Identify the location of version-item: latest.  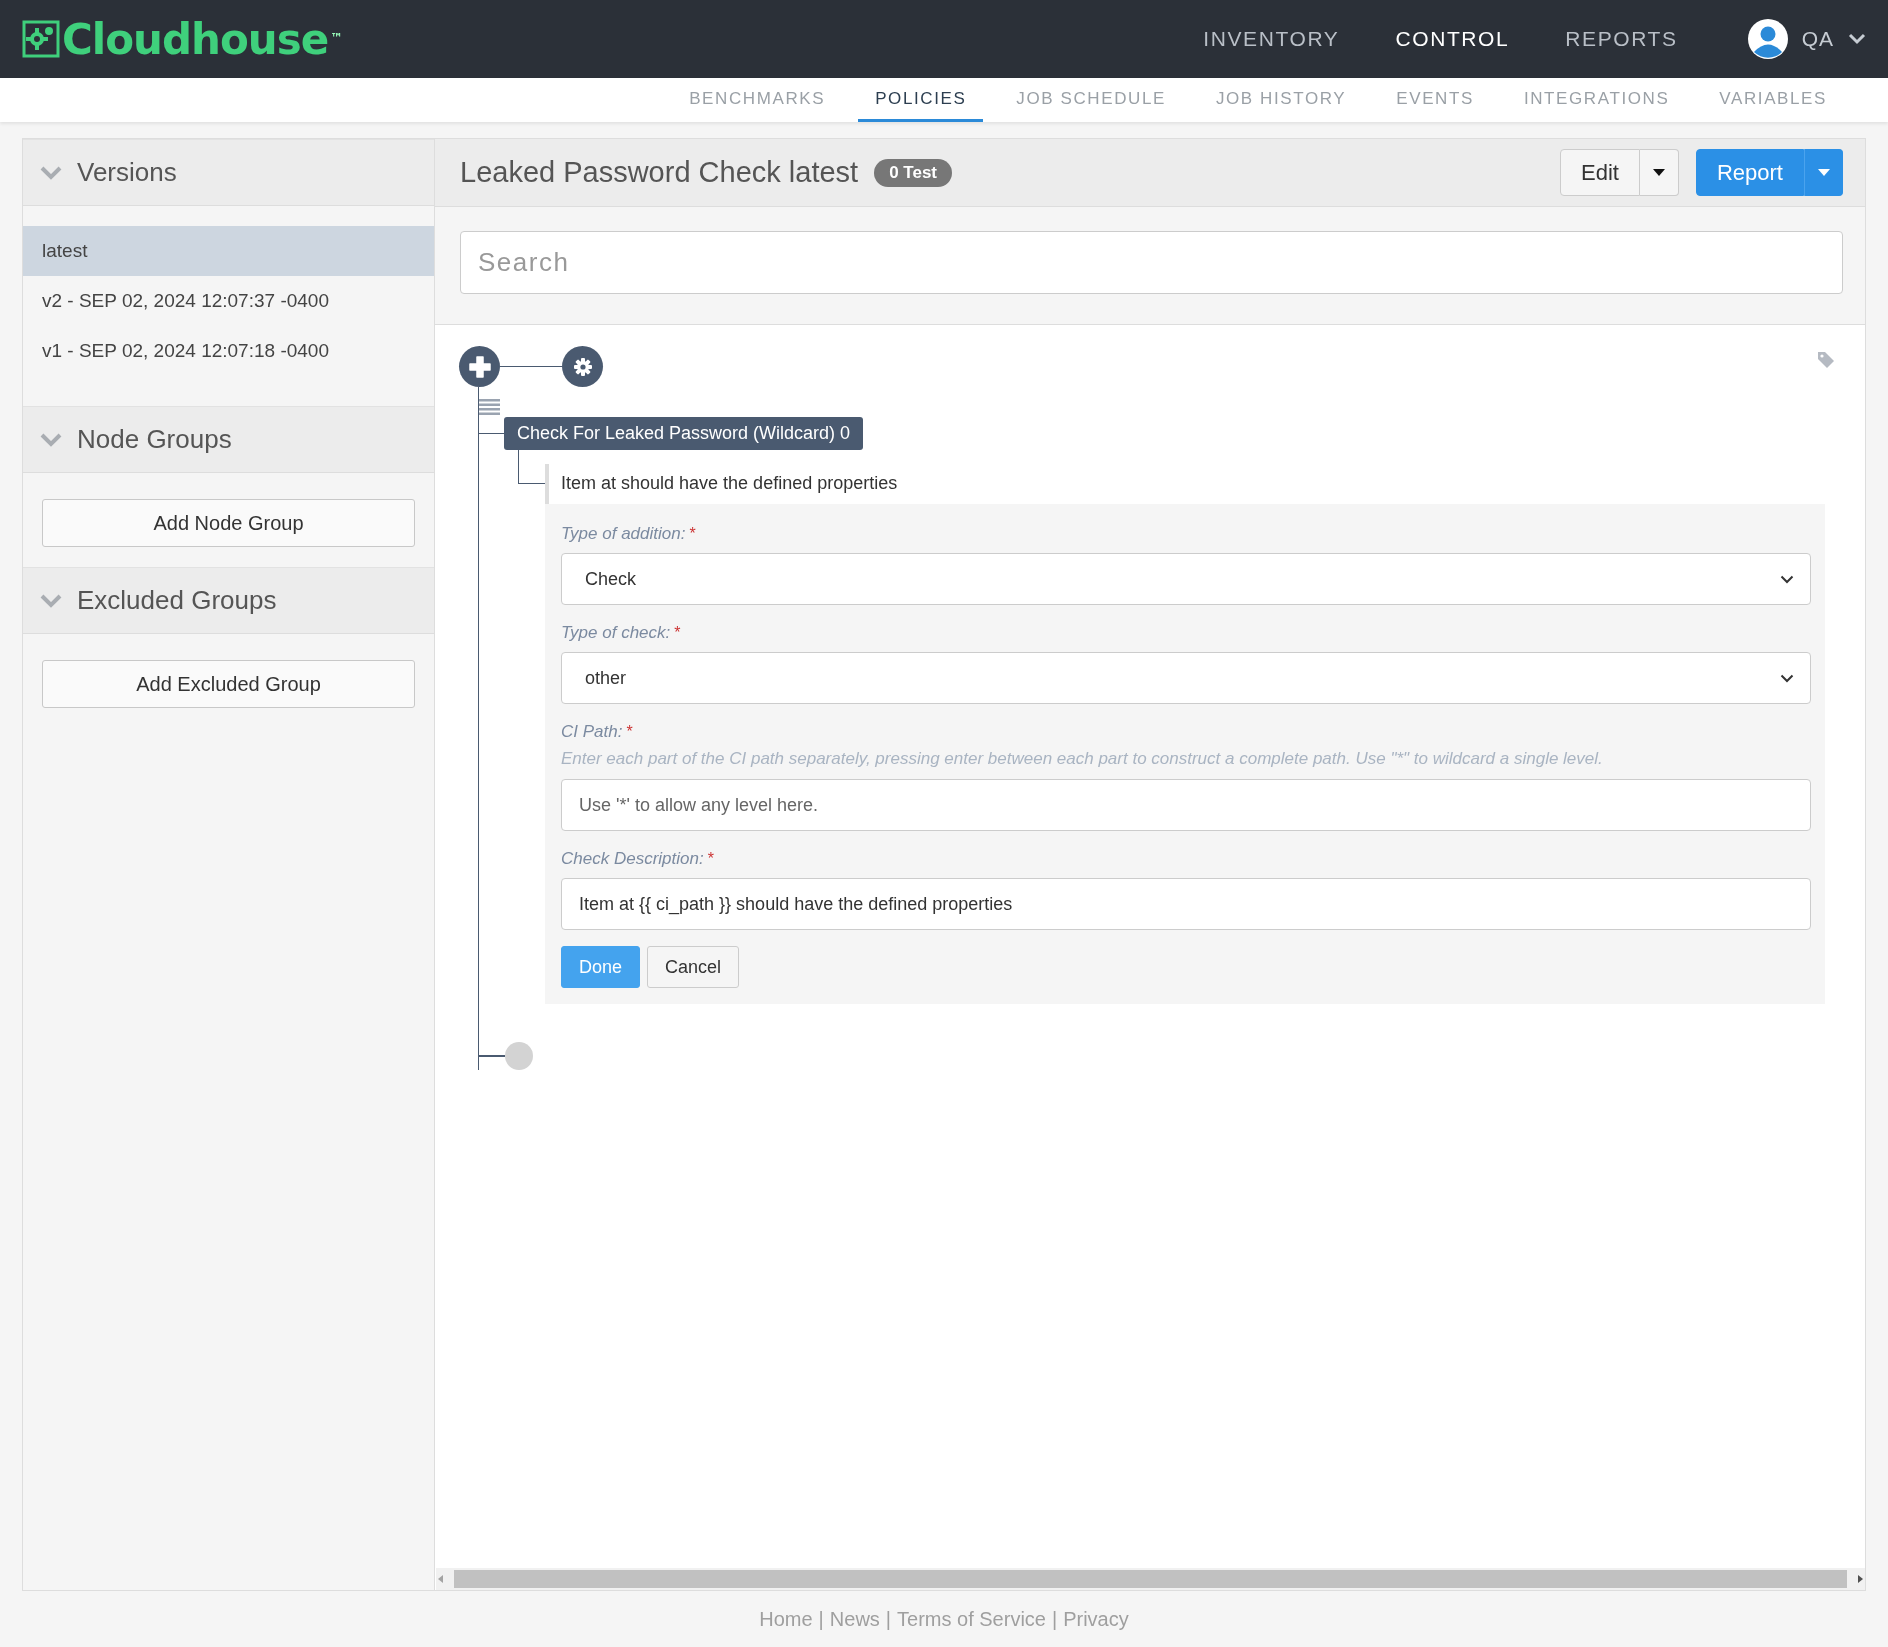
(228, 251).